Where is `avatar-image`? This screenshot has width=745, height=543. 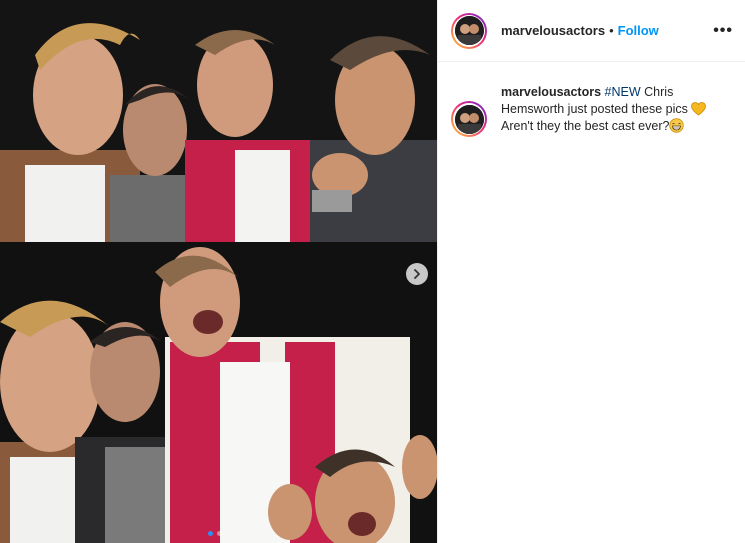
avatar-image is located at coordinates (469, 30).